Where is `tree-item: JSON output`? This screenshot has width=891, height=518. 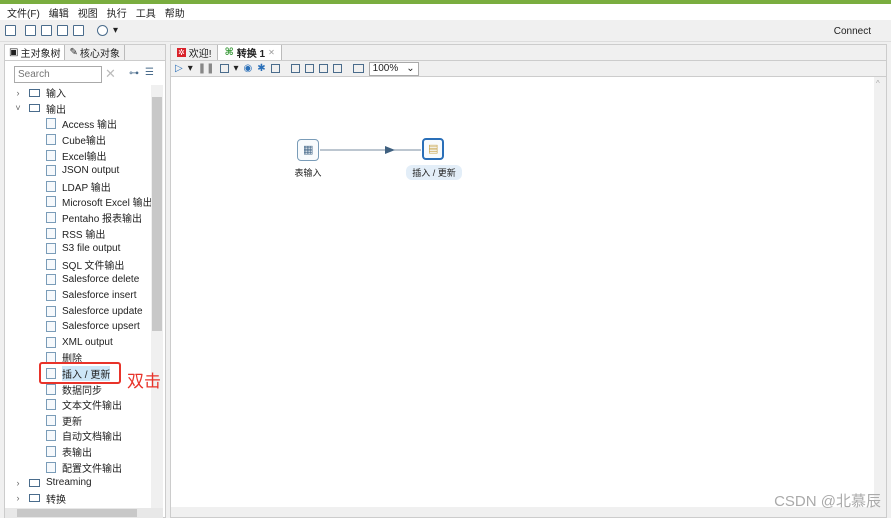 tree-item: JSON output is located at coordinates (78, 171).